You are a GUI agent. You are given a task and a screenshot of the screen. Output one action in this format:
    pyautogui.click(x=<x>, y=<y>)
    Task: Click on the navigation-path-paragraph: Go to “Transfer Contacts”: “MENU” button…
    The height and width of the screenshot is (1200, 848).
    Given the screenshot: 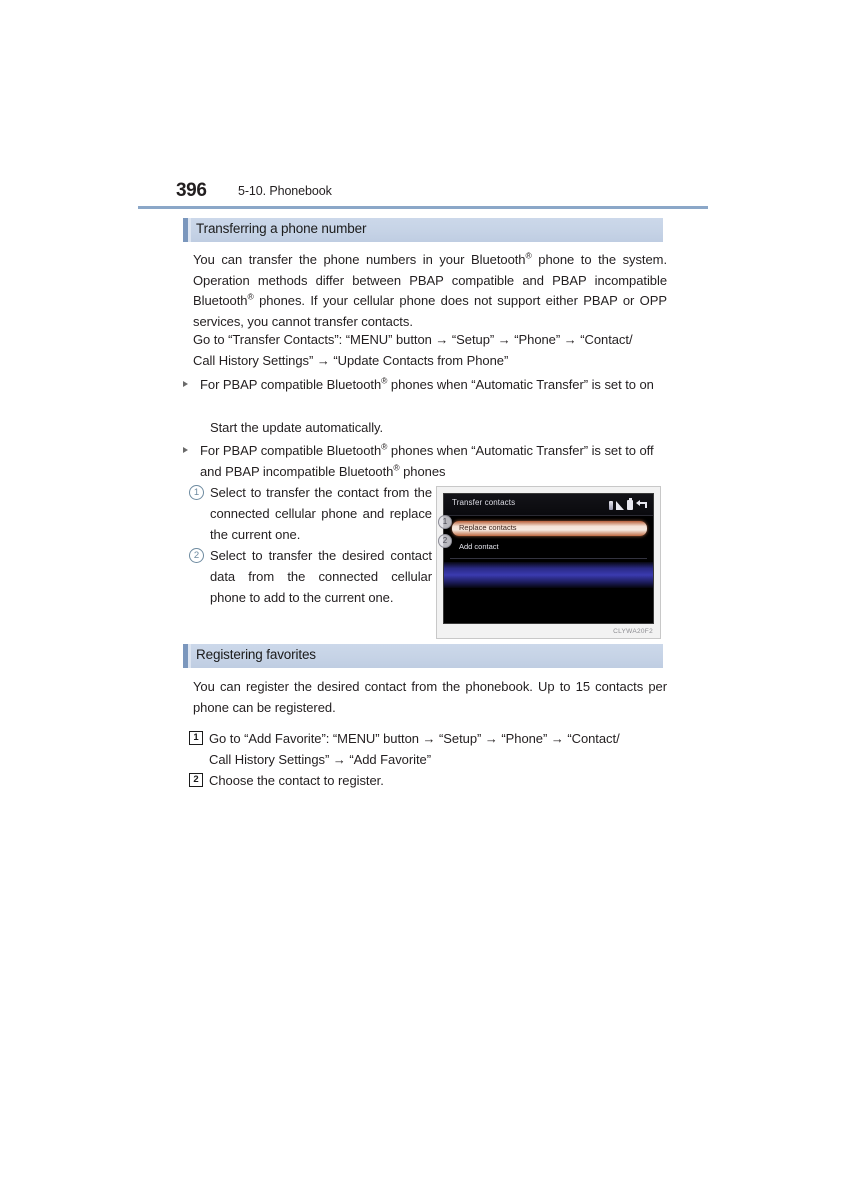 What is the action you would take?
    pyautogui.click(x=413, y=350)
    